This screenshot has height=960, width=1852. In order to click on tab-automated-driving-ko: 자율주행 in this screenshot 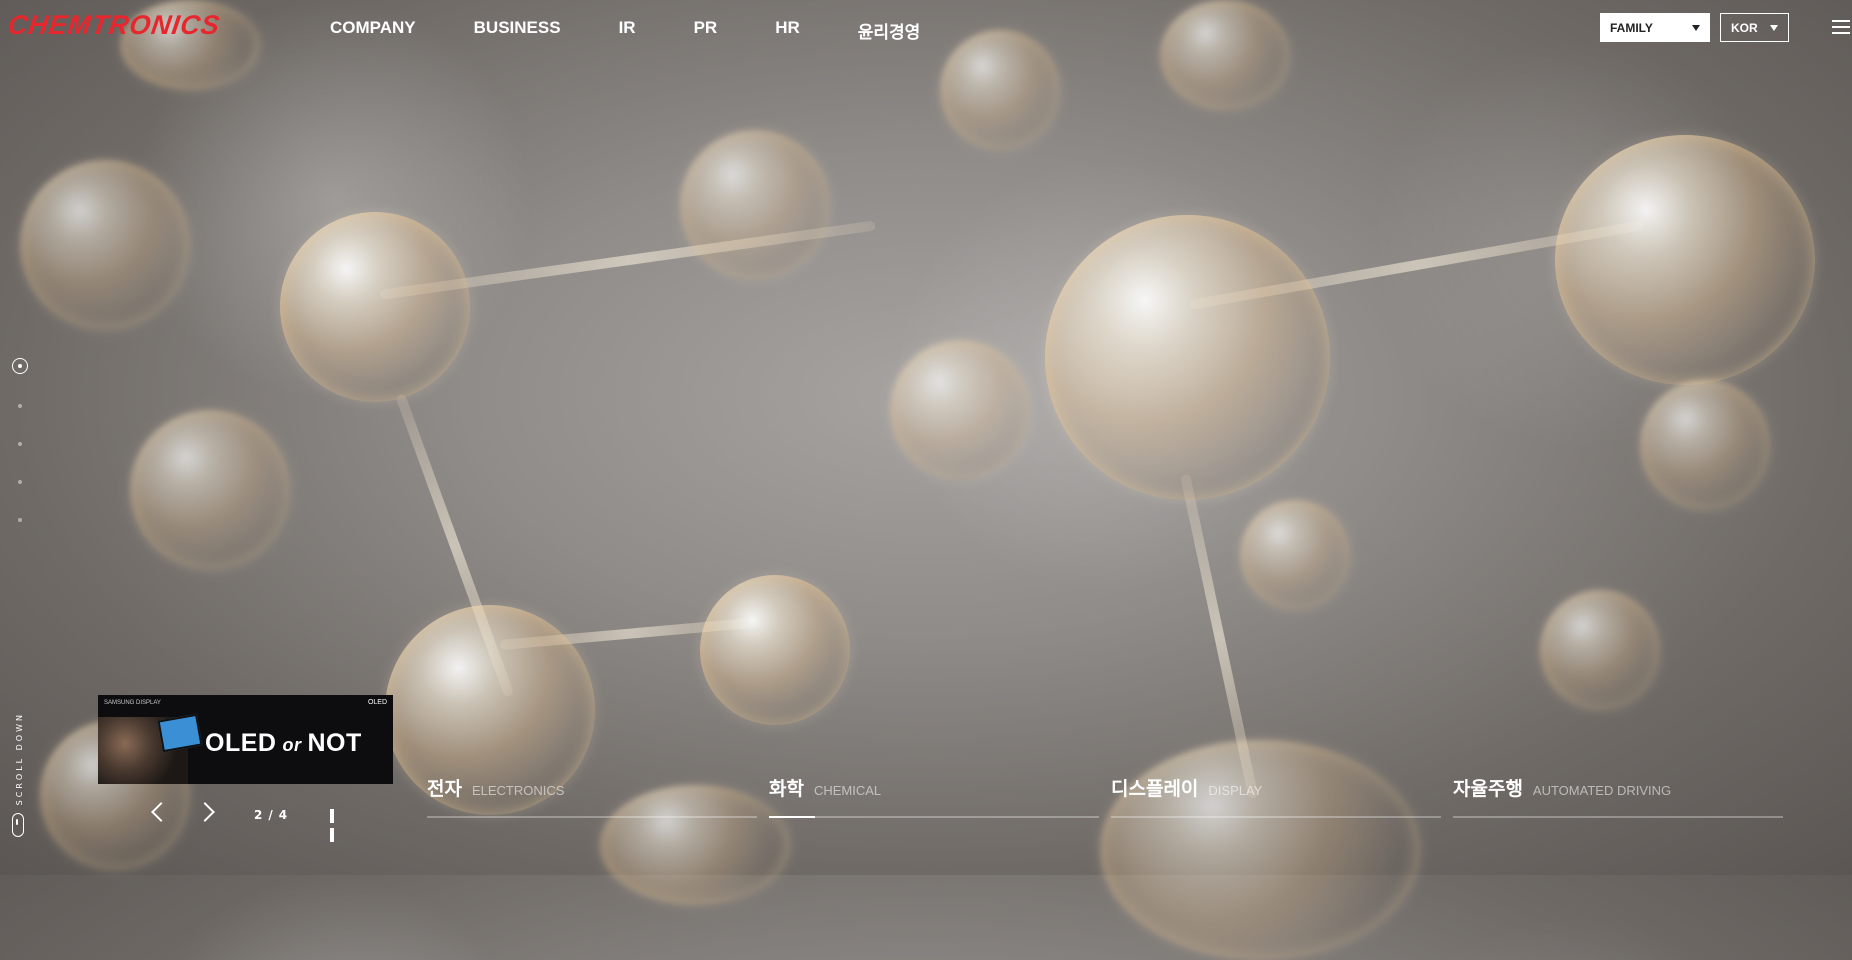, I will do `click(1488, 789)`.